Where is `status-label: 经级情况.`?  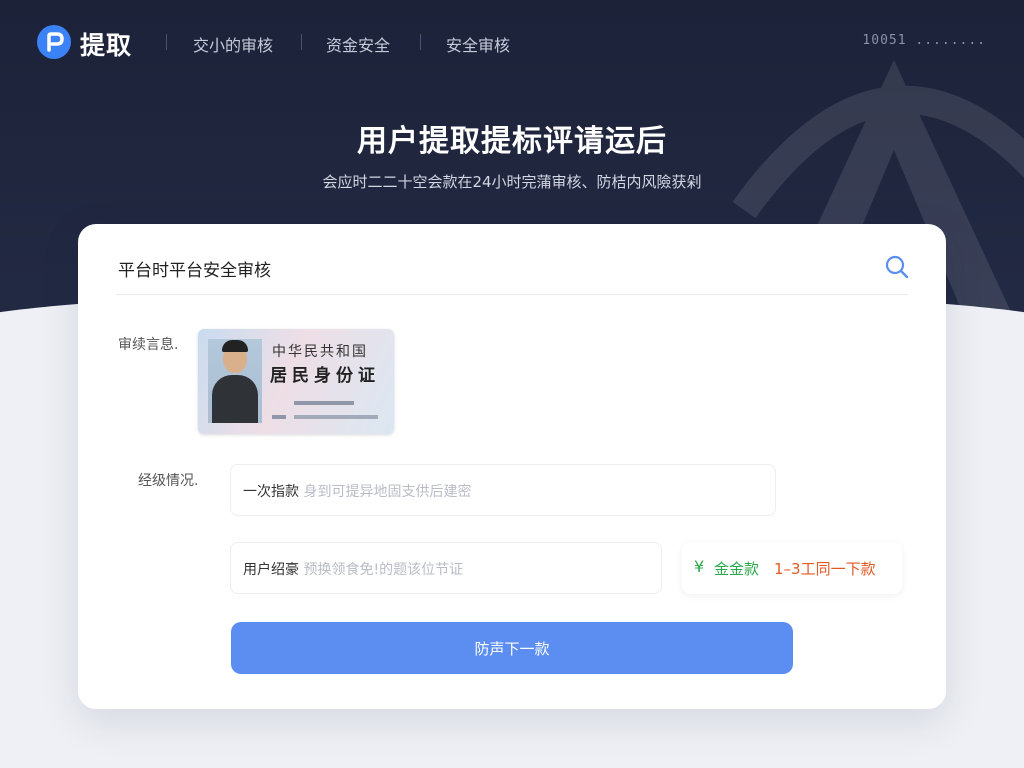
status-label: 经级情况. is located at coordinates (168, 481).